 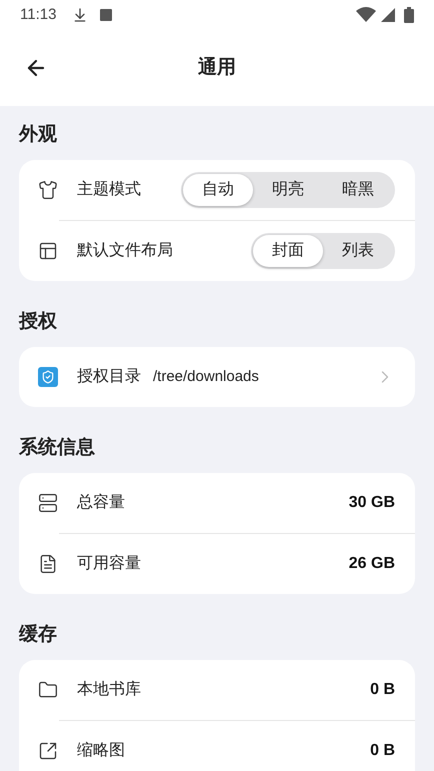 What do you see at coordinates (371, 503) in the screenshot?
I see `row-value: 30 GB` at bounding box center [371, 503].